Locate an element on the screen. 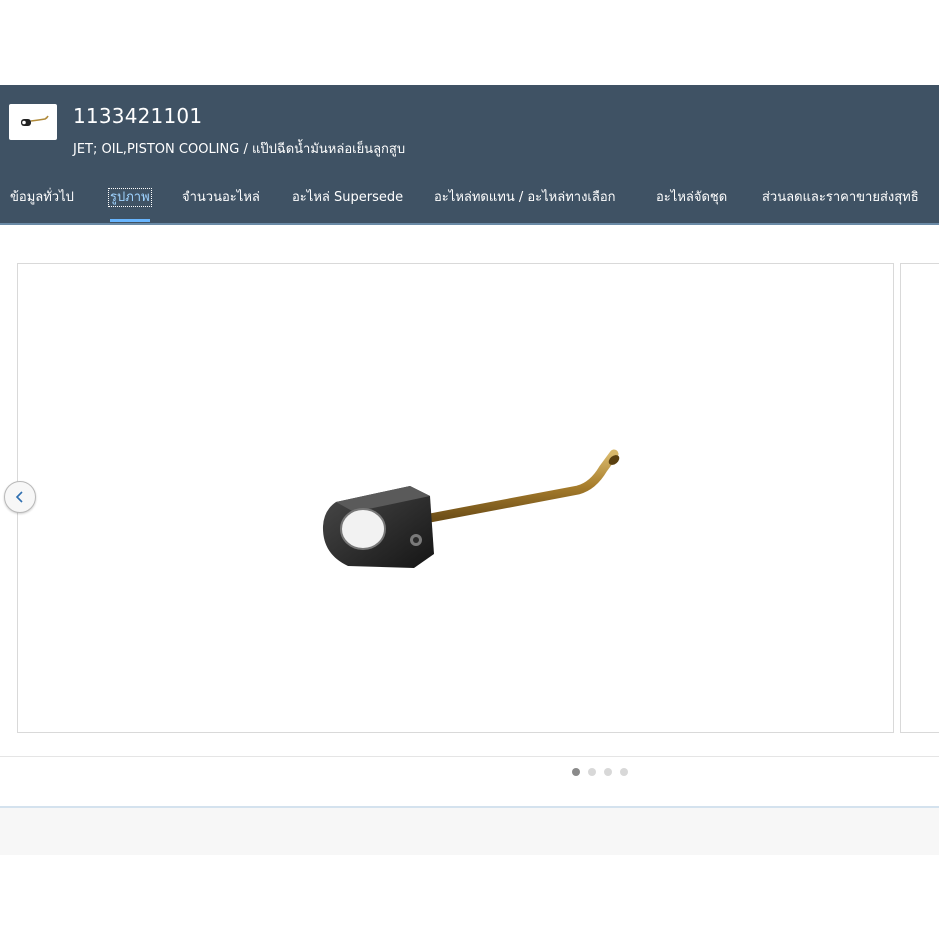 The width and height of the screenshot is (939, 939). next-slide-preview is located at coordinates (919, 498).